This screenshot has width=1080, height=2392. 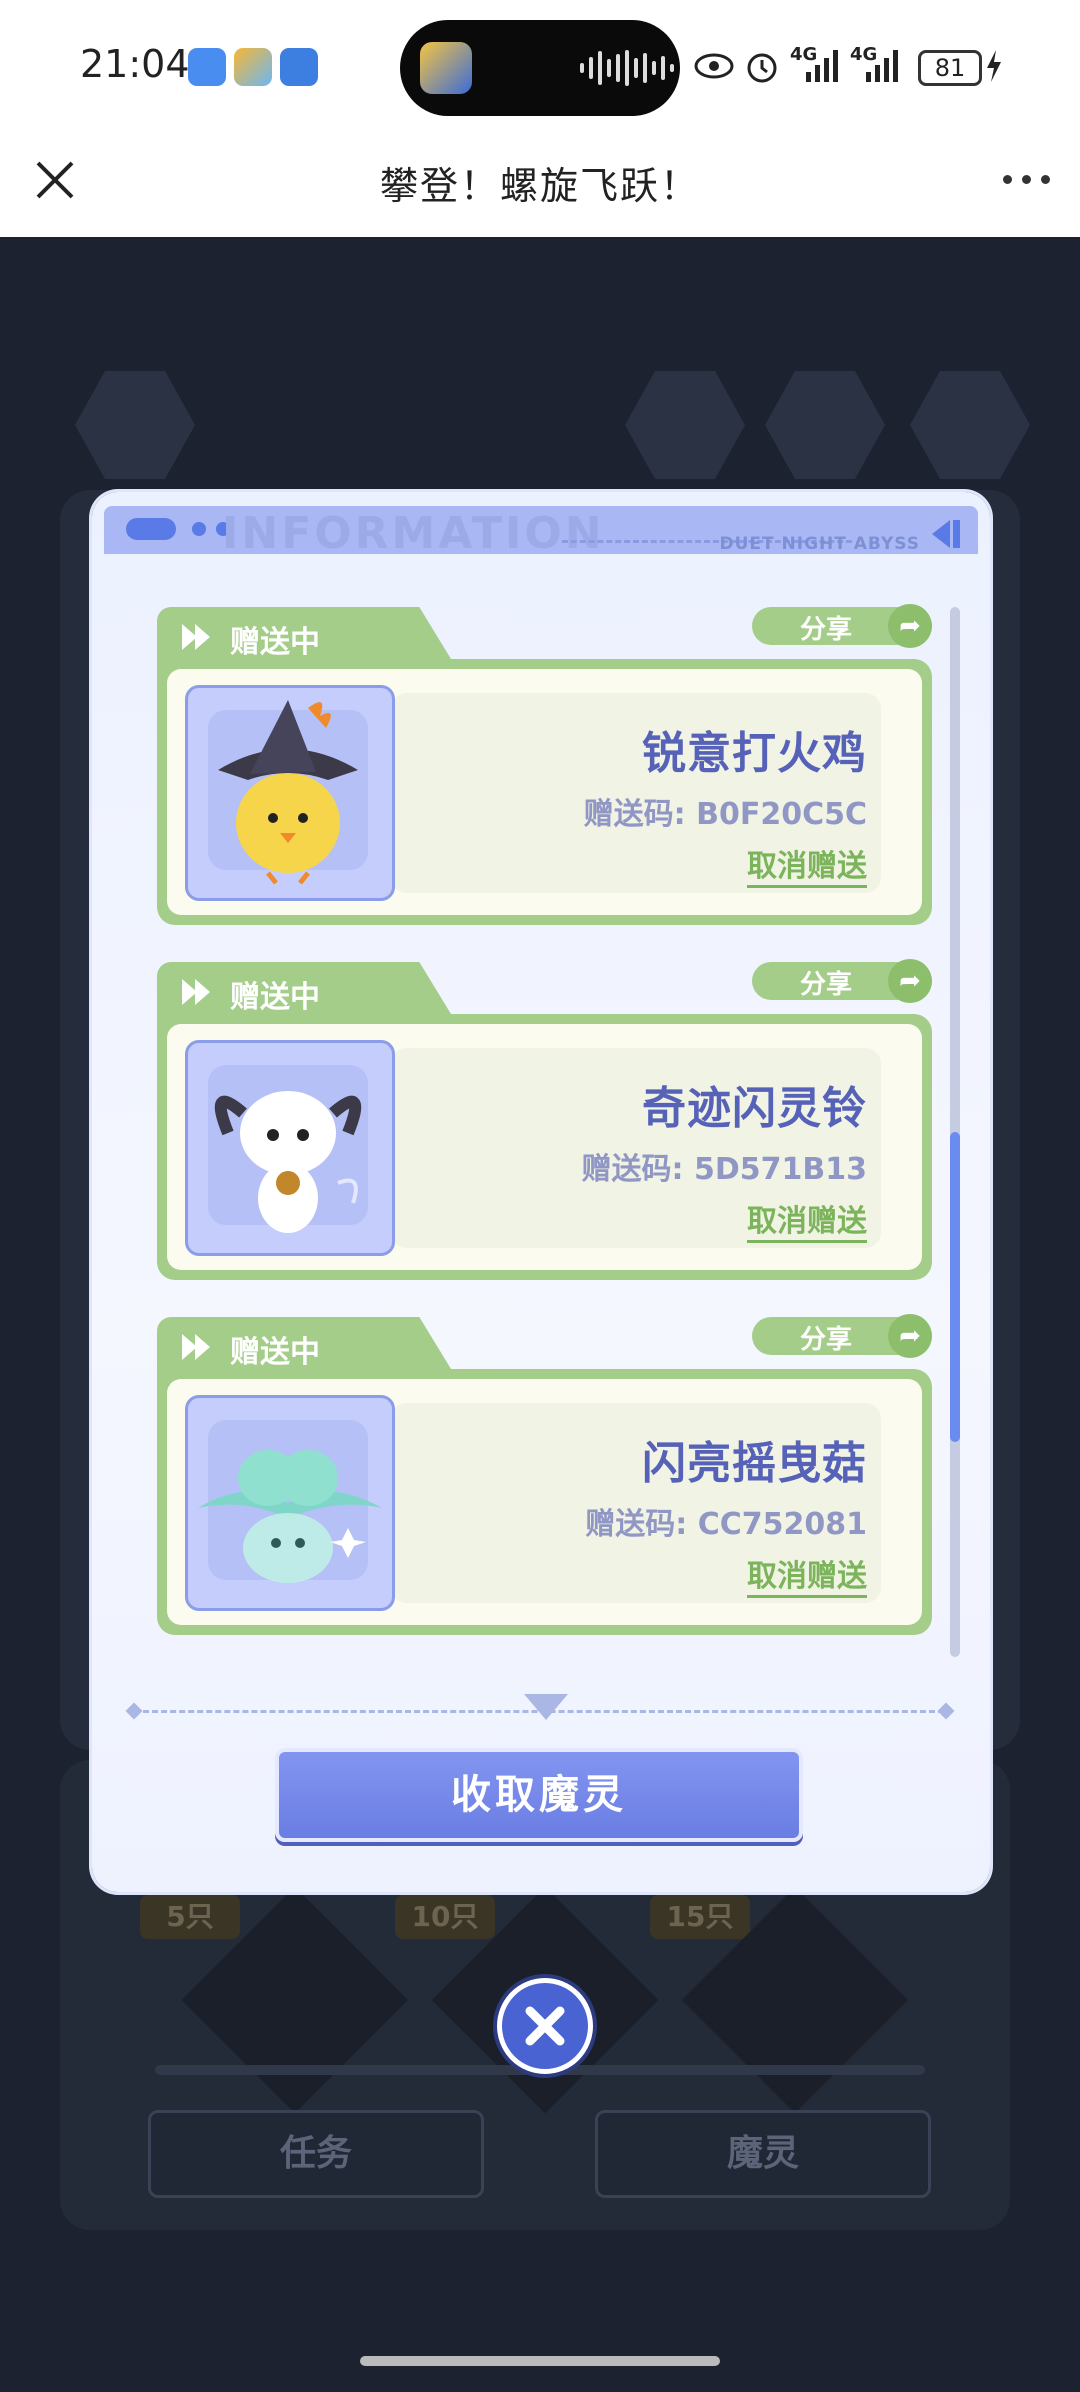 I want to click on spirit-name: 闪亮摇曳菇, so click(x=754, y=1463).